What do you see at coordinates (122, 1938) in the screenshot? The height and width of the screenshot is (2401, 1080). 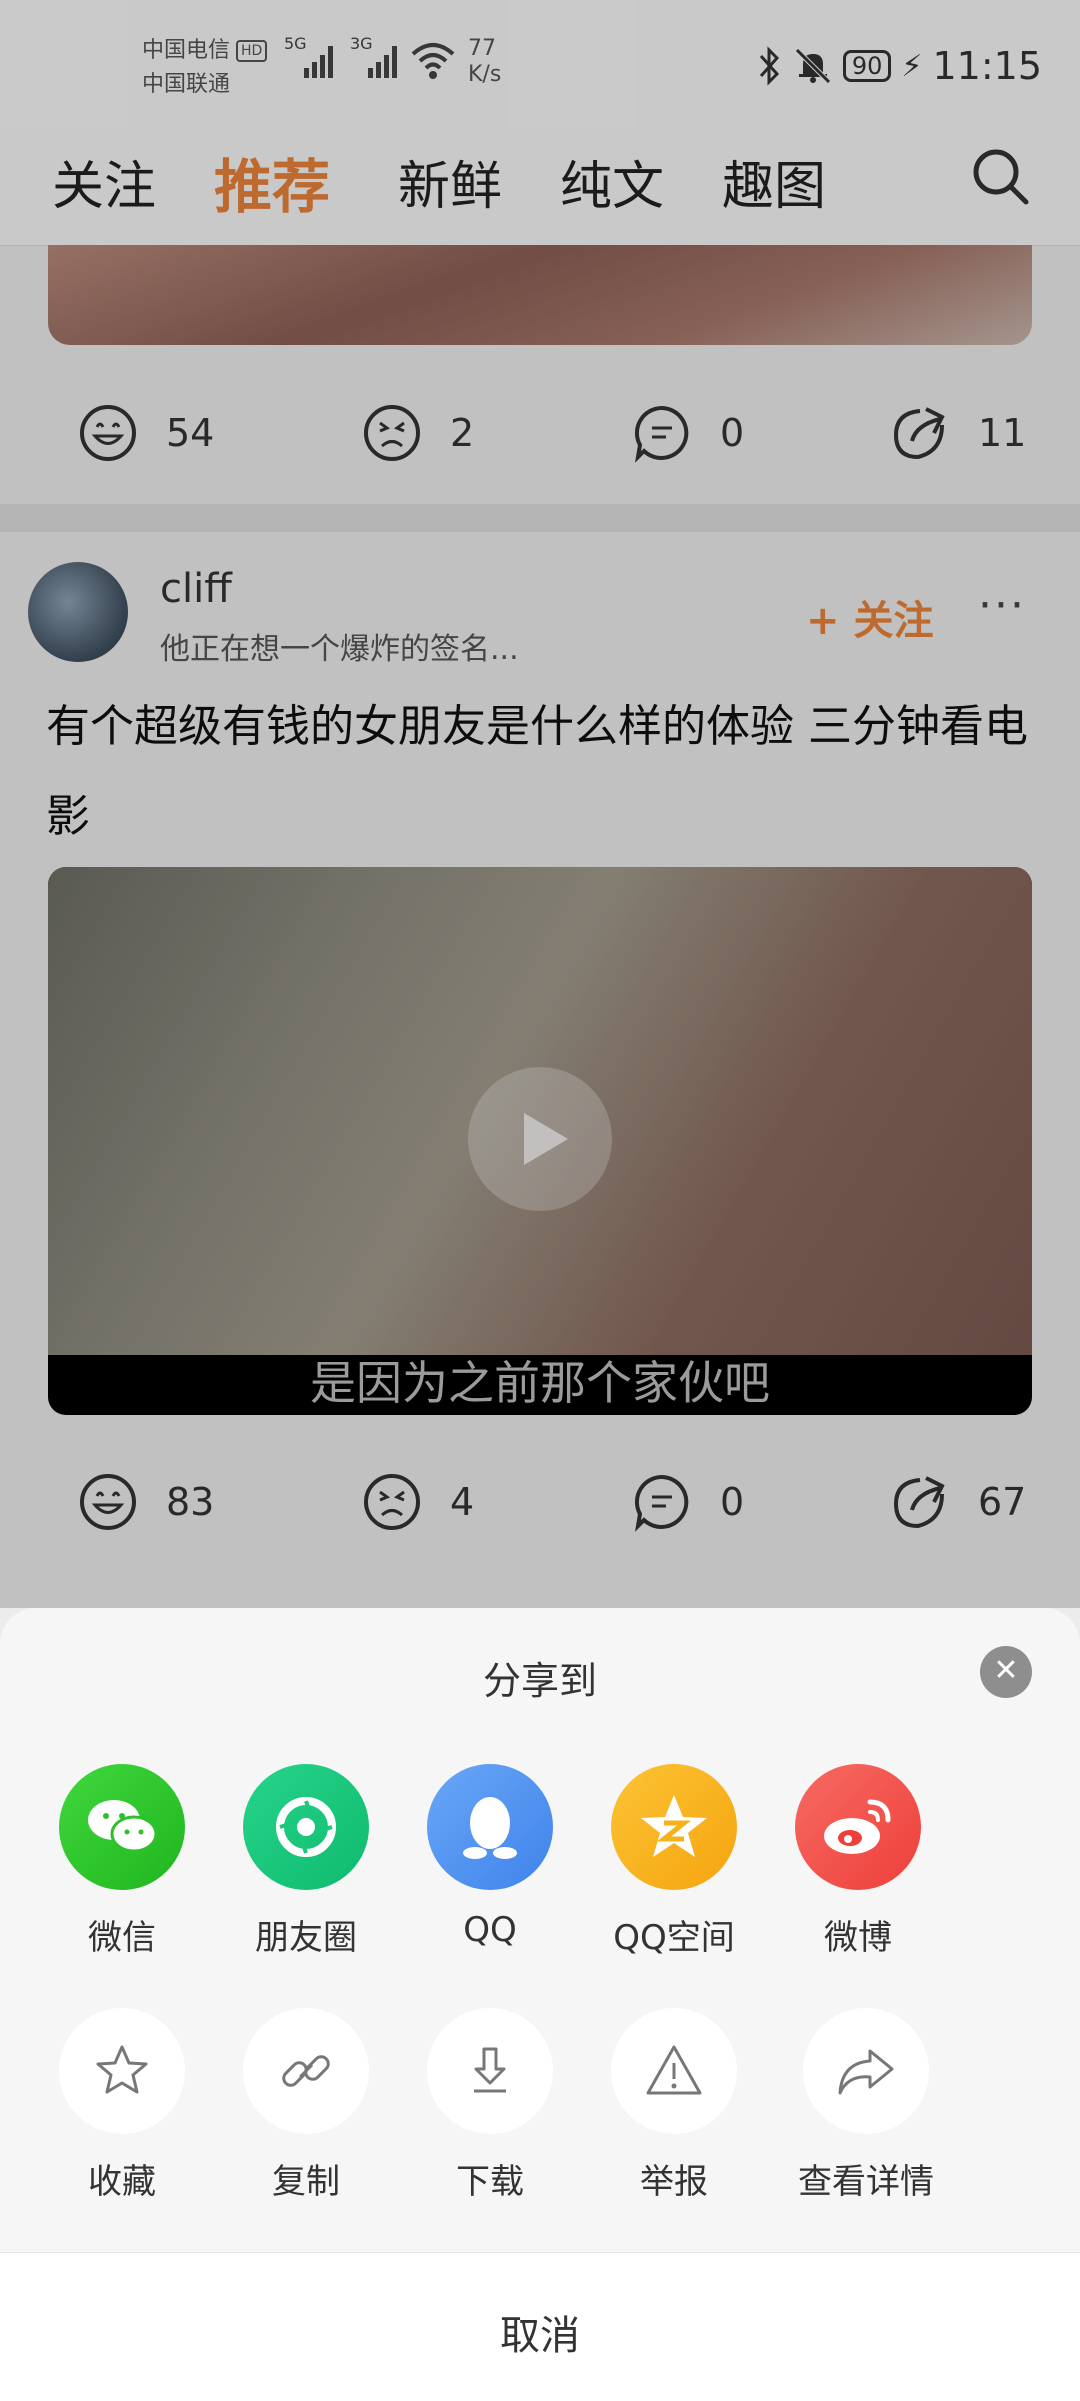 I see `share-wechat-label: 微信` at bounding box center [122, 1938].